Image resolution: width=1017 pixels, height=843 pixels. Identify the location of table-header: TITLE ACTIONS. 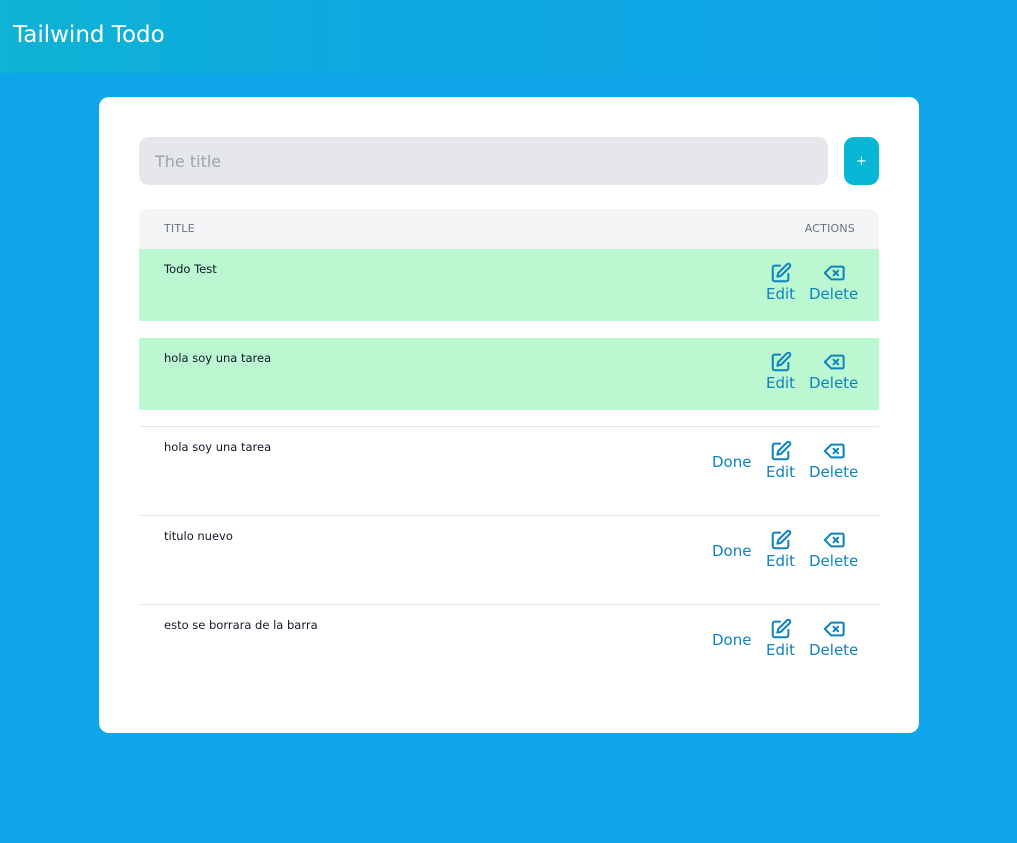
(509, 229).